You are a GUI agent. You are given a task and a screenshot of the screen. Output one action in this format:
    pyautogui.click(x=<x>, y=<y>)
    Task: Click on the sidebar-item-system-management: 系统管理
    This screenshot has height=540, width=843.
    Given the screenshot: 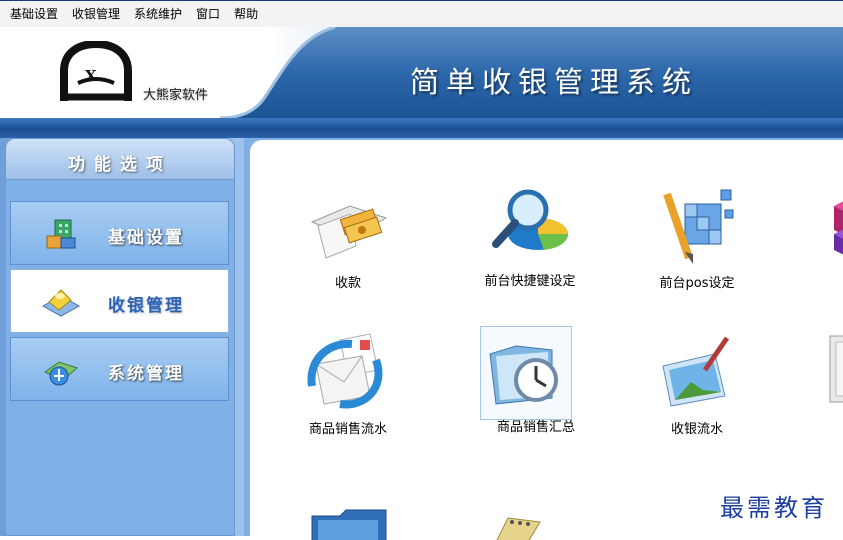 What is the action you would take?
    pyautogui.click(x=119, y=369)
    